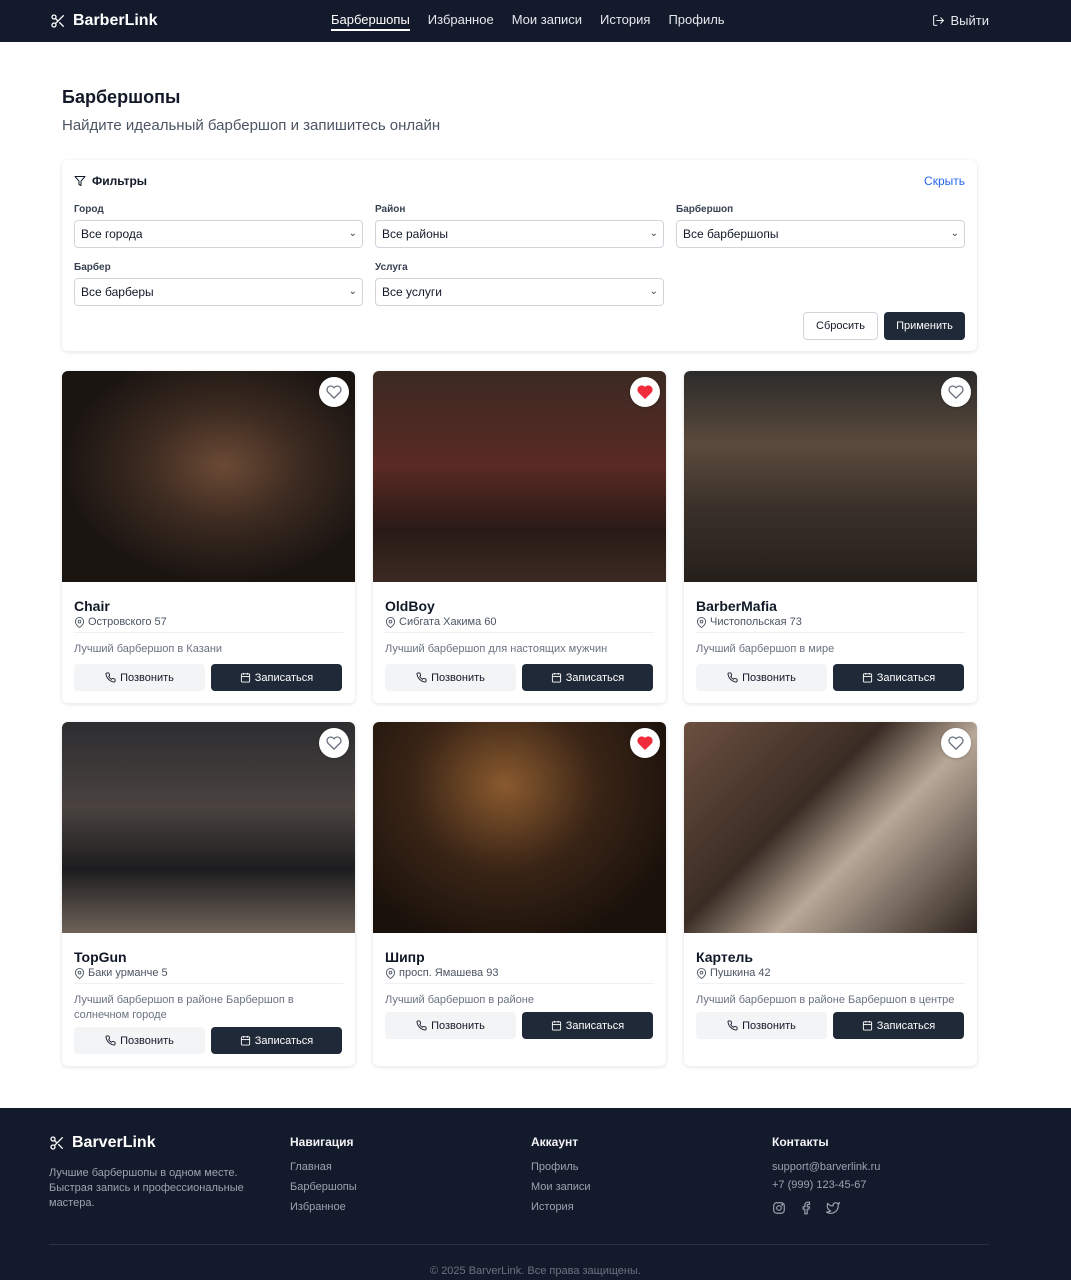 The height and width of the screenshot is (1280, 1071). I want to click on barbershop-name: Шипр, so click(405, 957).